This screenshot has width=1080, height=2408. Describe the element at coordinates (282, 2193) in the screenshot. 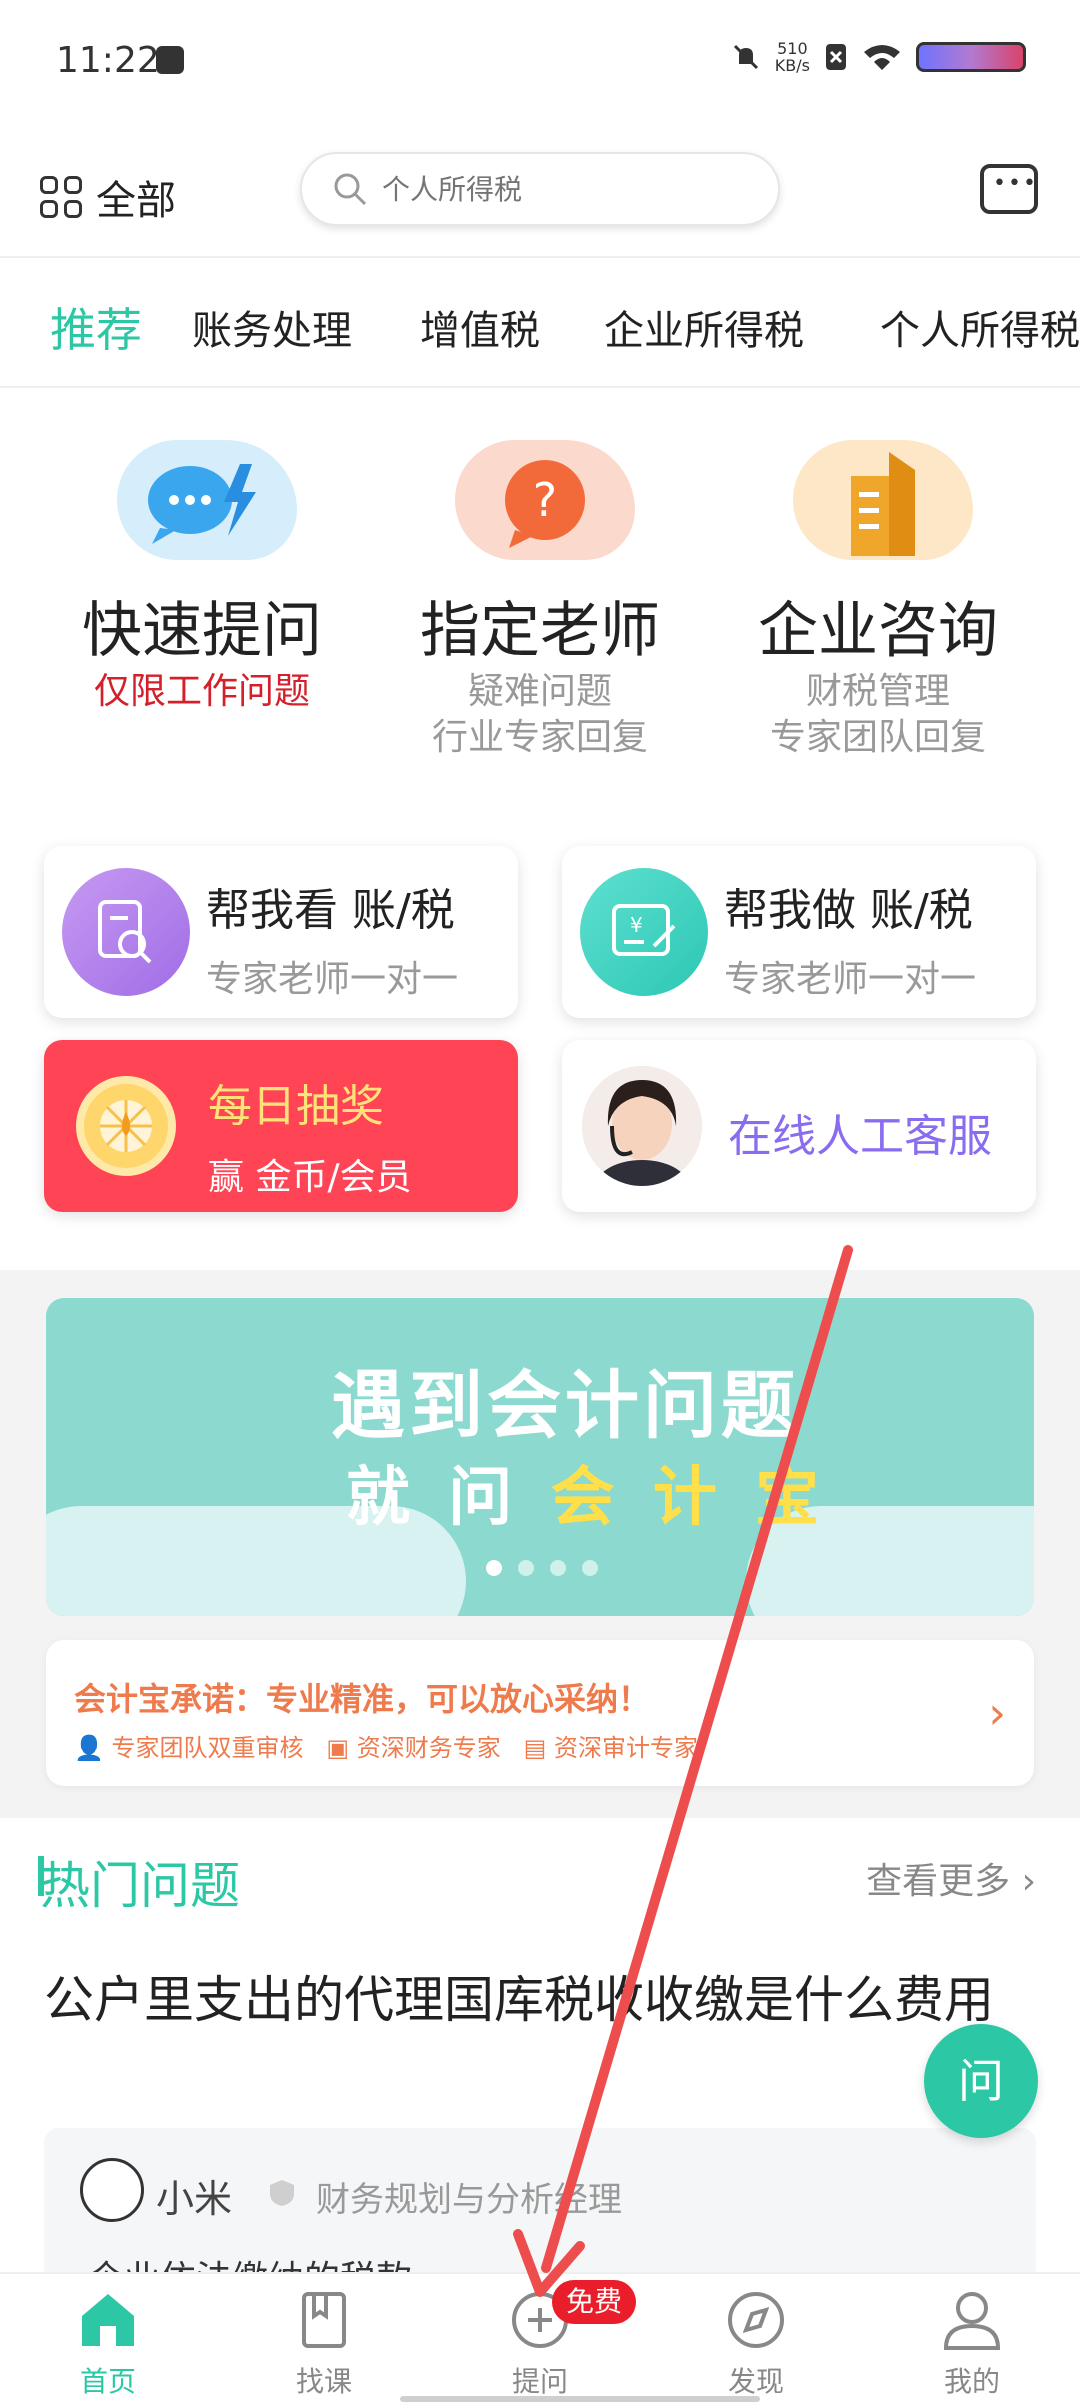

I see `verified-shield-icon` at that location.